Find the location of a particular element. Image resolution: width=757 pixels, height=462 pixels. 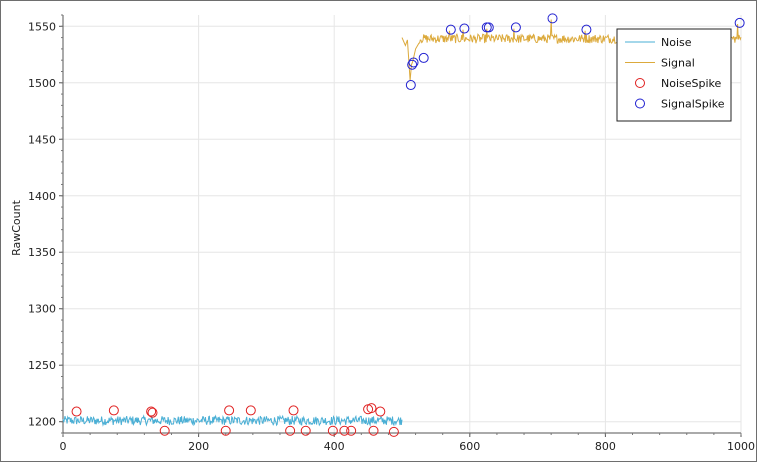

y-tick-label: 1200 is located at coordinates (42, 422).